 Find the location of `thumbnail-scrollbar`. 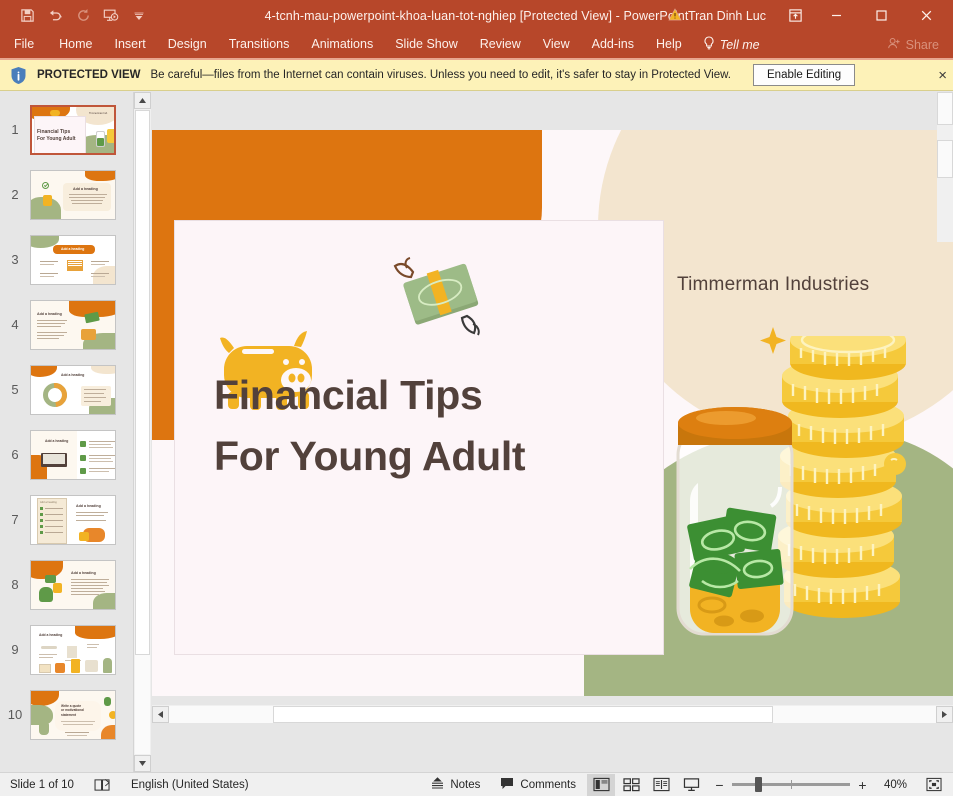

thumbnail-scrollbar is located at coordinates (142, 432).